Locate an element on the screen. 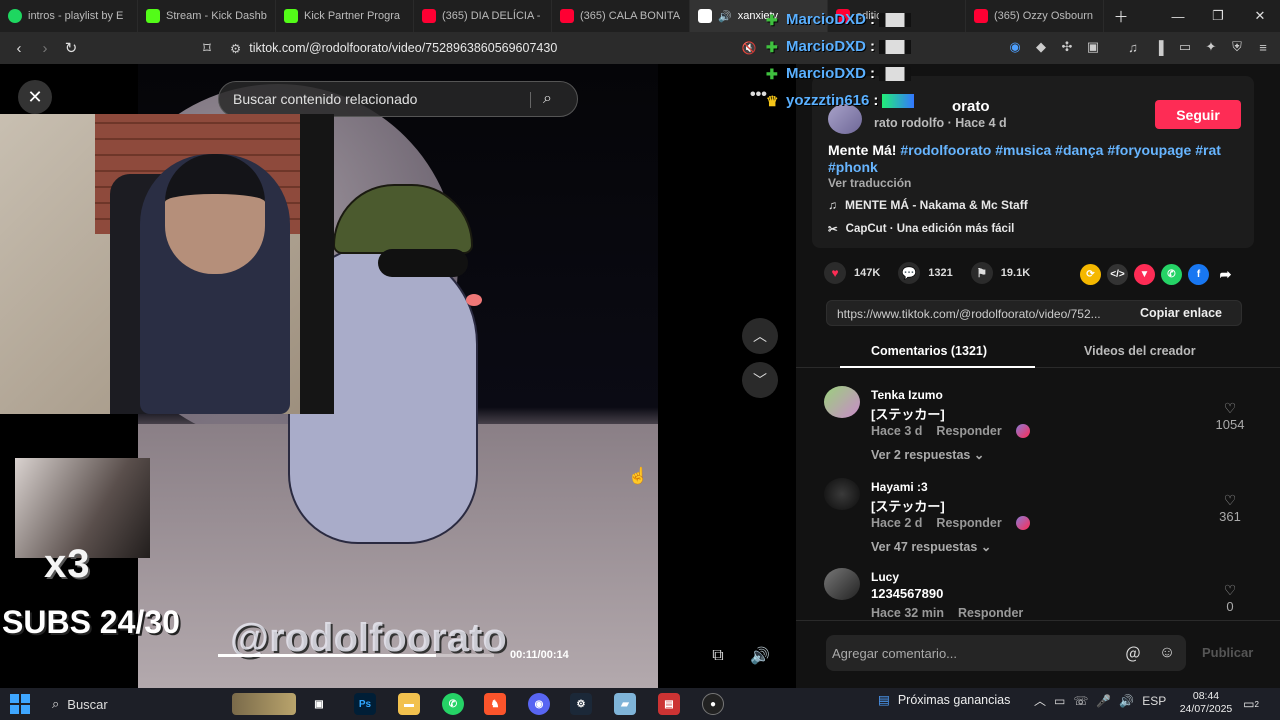 The width and height of the screenshot is (1280, 720). repost-icon: ⟳ is located at coordinates (1090, 274).